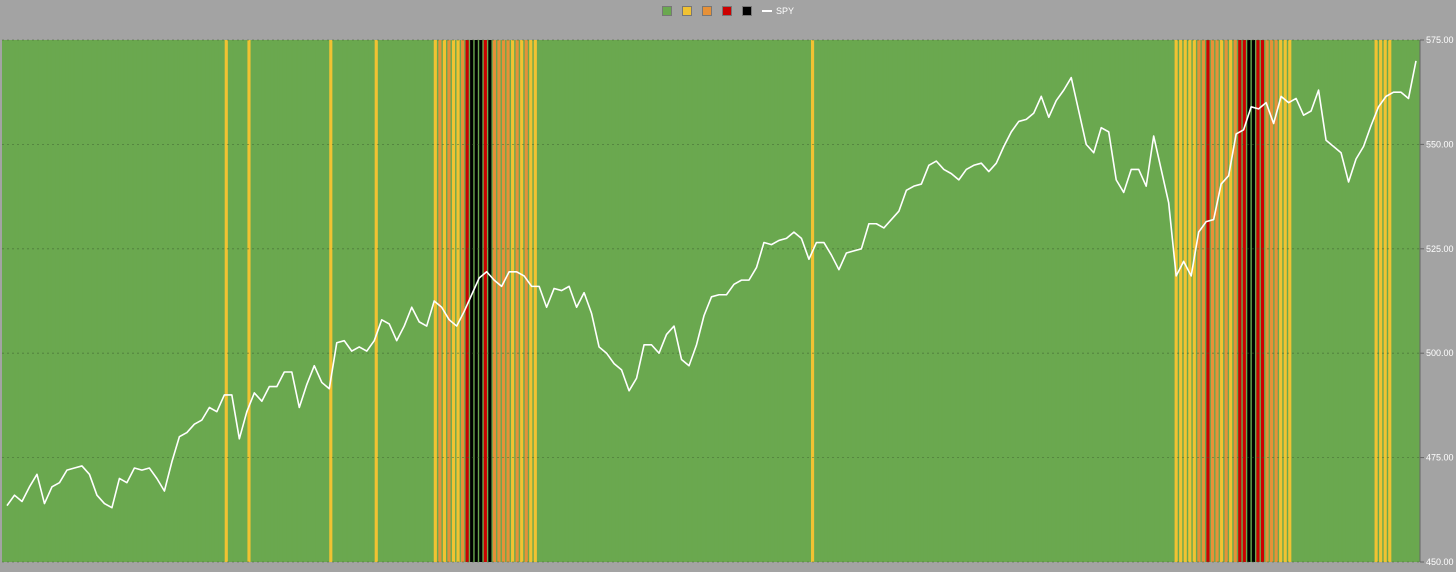 Image resolution: width=1456 pixels, height=572 pixels. Describe the element at coordinates (1440, 144) in the screenshot. I see `y-tick-label: 550.00` at that location.